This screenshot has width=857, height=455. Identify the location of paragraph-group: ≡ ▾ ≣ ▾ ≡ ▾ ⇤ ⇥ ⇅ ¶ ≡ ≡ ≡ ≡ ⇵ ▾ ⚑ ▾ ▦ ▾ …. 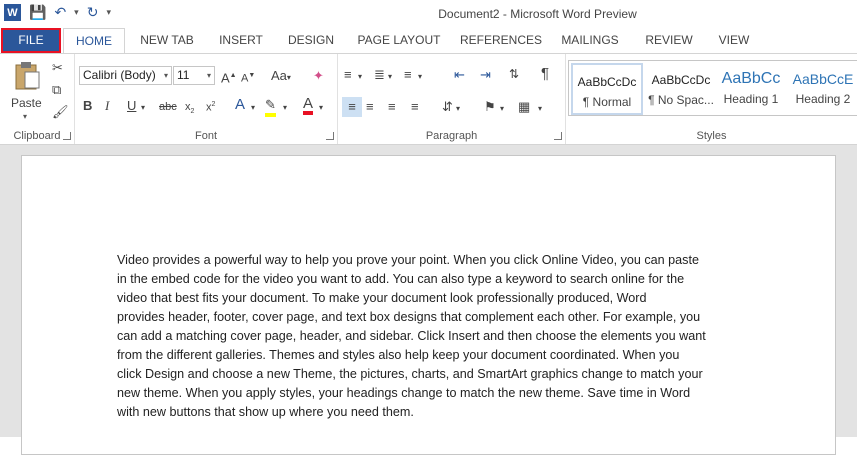
(452, 99).